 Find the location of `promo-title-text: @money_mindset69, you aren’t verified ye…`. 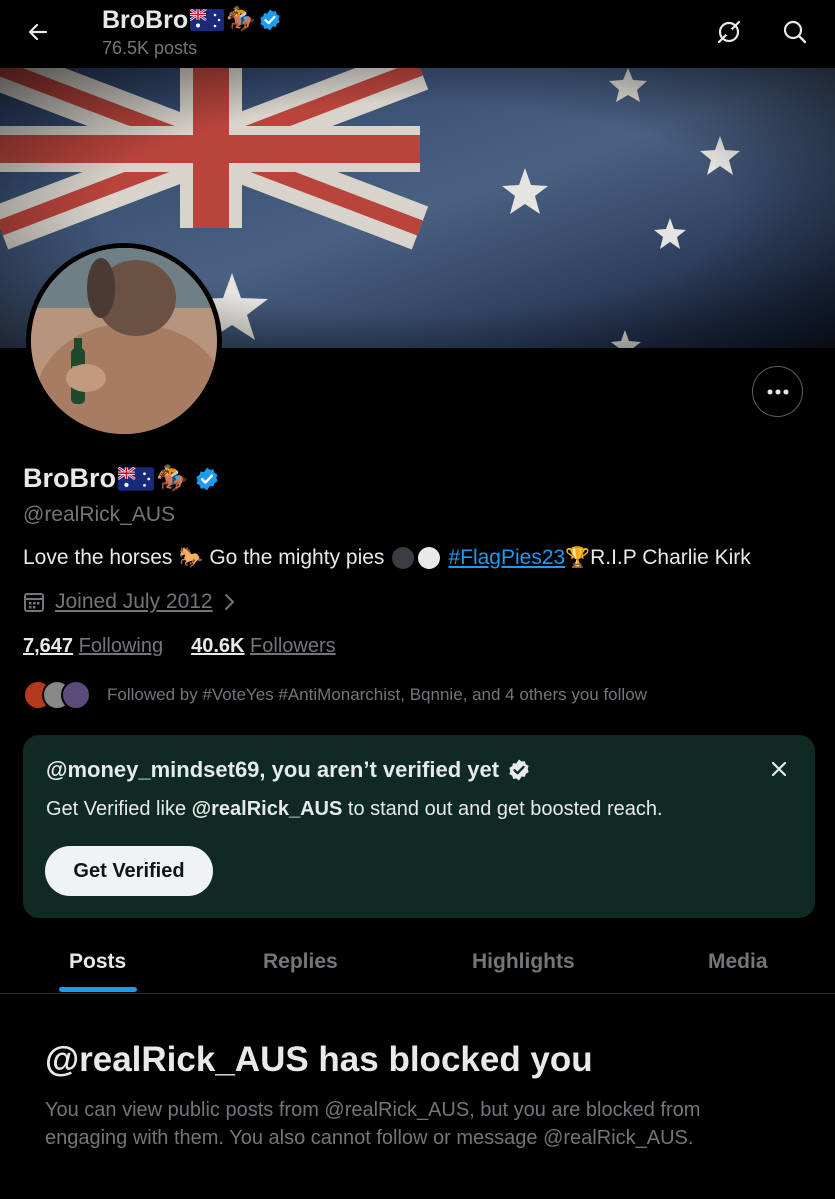

promo-title-text: @money_mindset69, you aren’t verified ye… is located at coordinates (273, 769).